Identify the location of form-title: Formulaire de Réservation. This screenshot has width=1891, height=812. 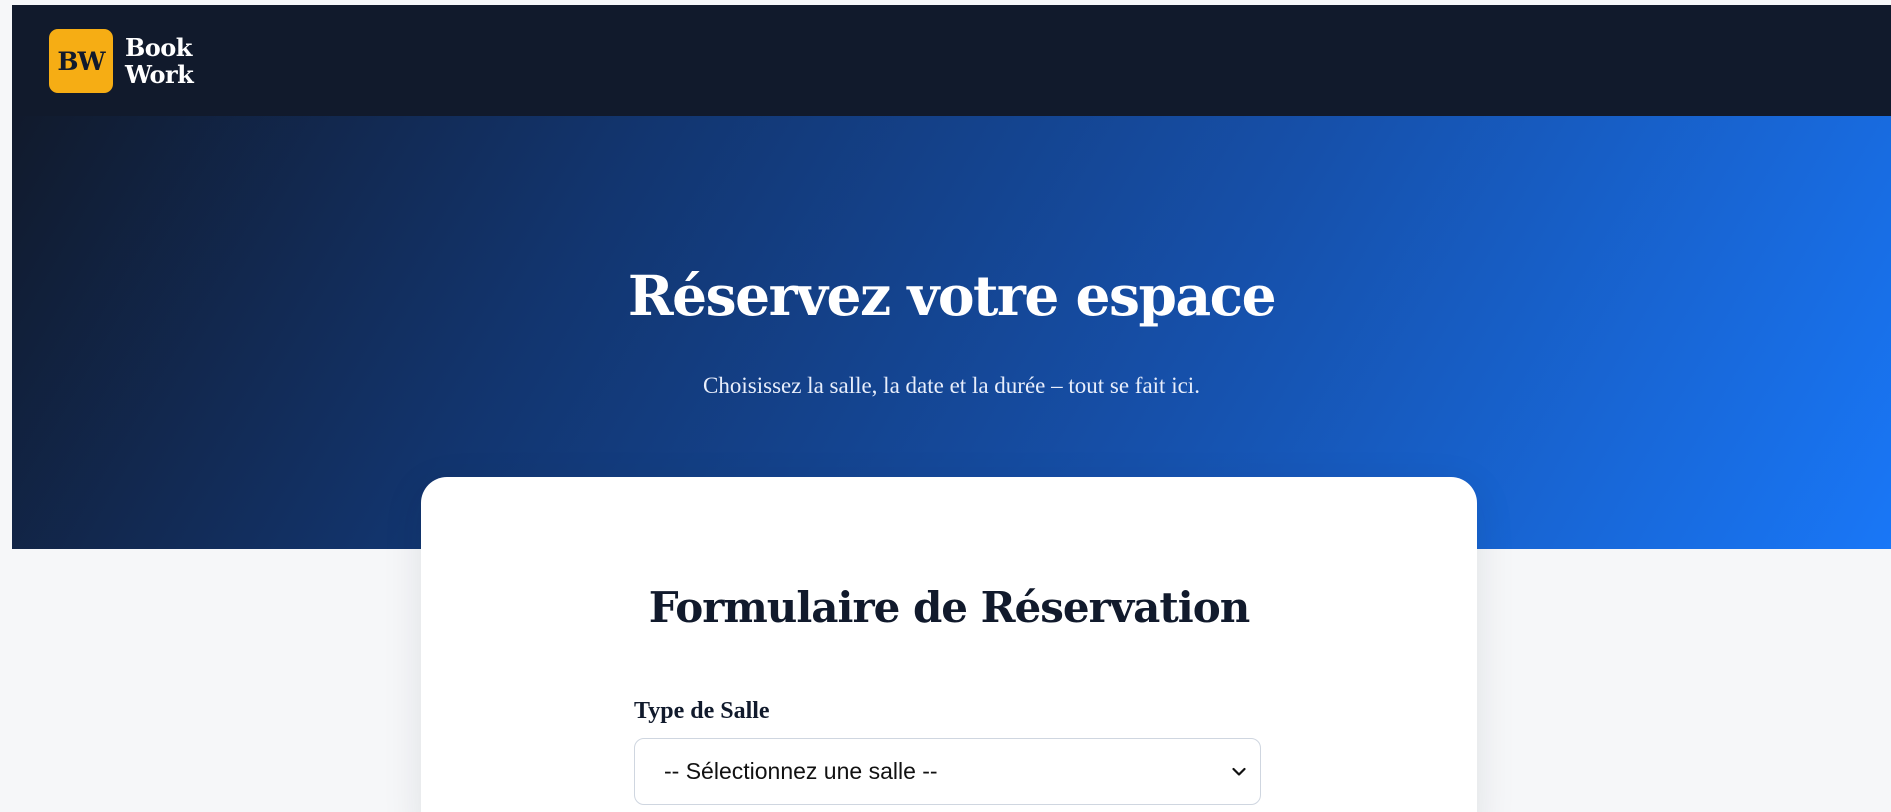
(949, 607).